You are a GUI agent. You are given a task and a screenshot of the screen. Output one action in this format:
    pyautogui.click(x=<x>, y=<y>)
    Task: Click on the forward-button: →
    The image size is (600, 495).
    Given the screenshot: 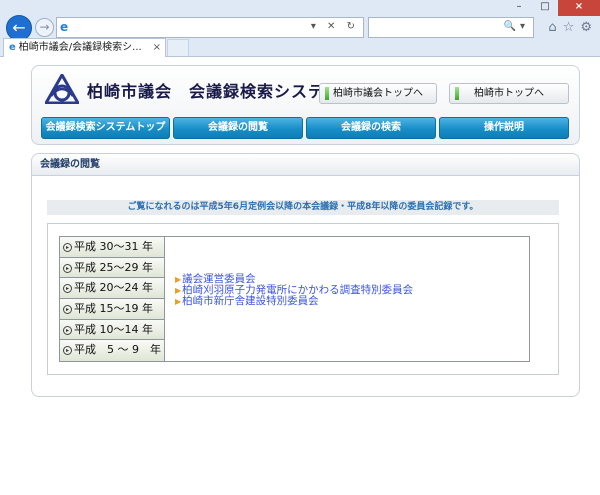 What is the action you would take?
    pyautogui.click(x=44, y=27)
    